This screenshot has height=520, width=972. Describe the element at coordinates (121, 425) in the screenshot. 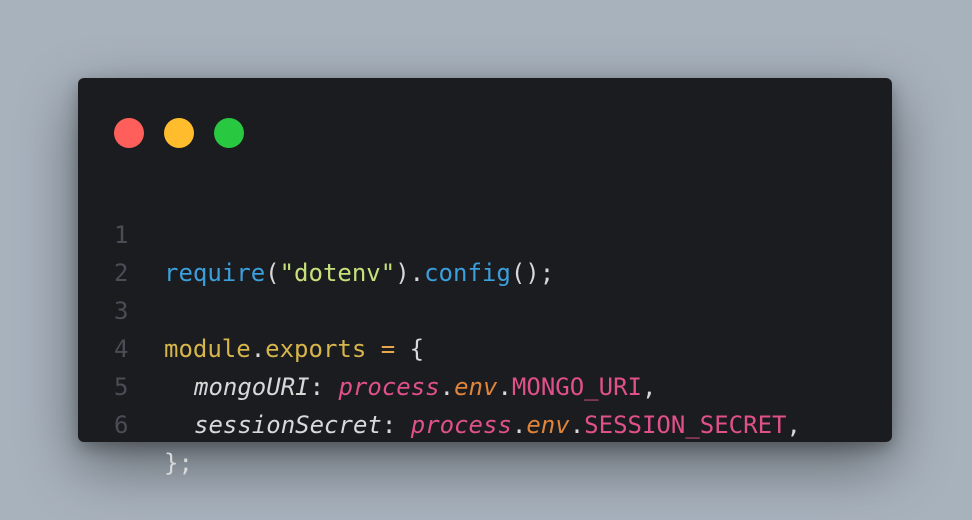

I see `line-number: 6` at that location.